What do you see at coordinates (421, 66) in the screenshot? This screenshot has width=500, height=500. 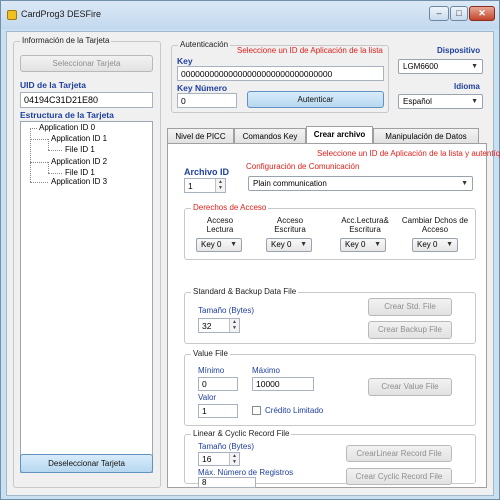 I see `device-value: LGM6600` at bounding box center [421, 66].